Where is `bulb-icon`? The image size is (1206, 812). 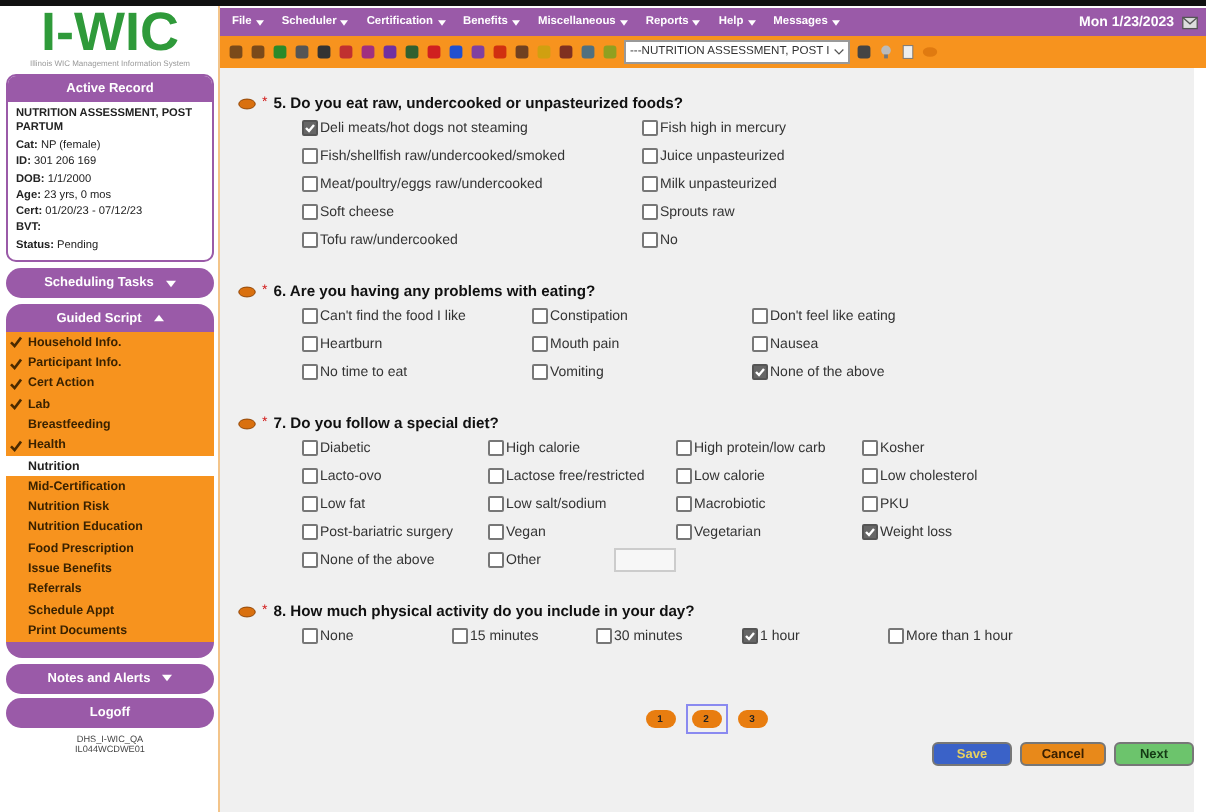 bulb-icon is located at coordinates (885, 52).